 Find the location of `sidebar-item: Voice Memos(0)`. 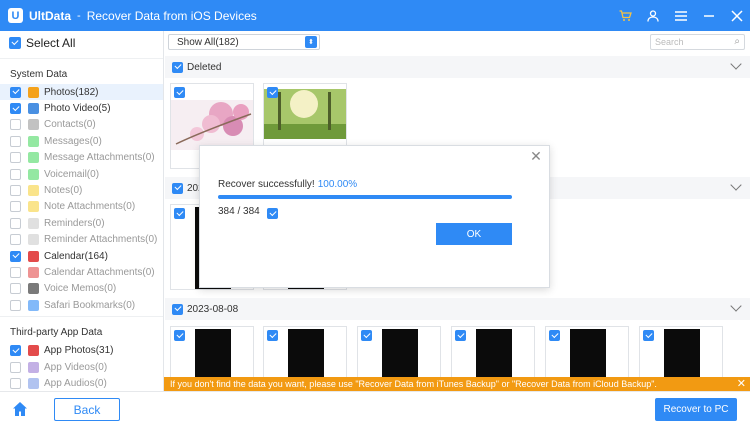

sidebar-item: Voice Memos(0) is located at coordinates (81, 289).